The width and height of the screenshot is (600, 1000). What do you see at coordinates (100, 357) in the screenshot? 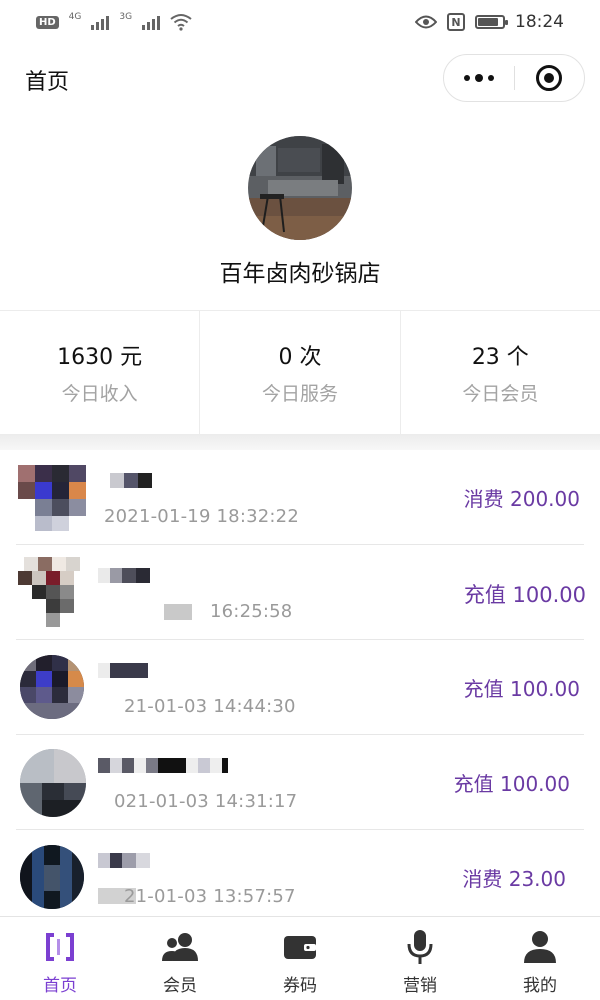
I see `stat-value: 1630 元` at bounding box center [100, 357].